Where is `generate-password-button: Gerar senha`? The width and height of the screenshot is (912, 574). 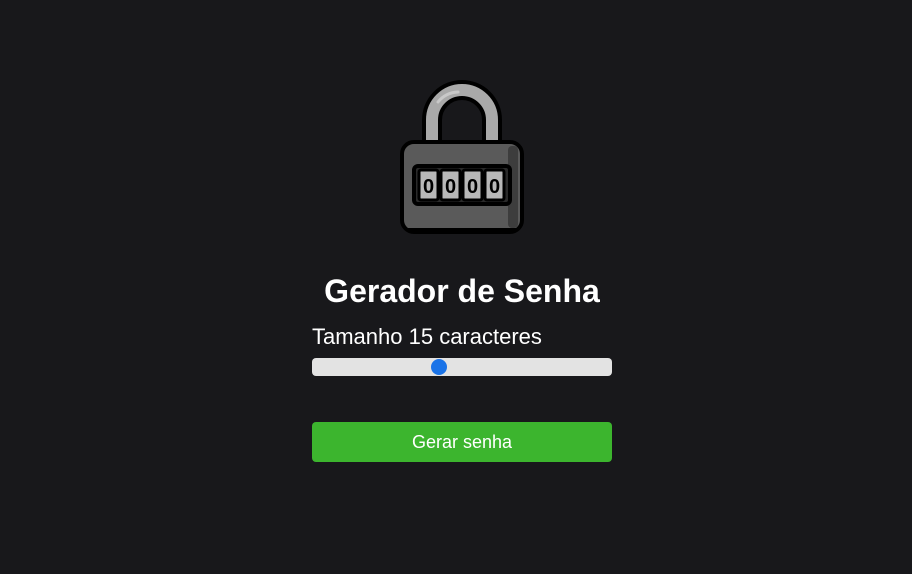 generate-password-button: Gerar senha is located at coordinates (462, 442).